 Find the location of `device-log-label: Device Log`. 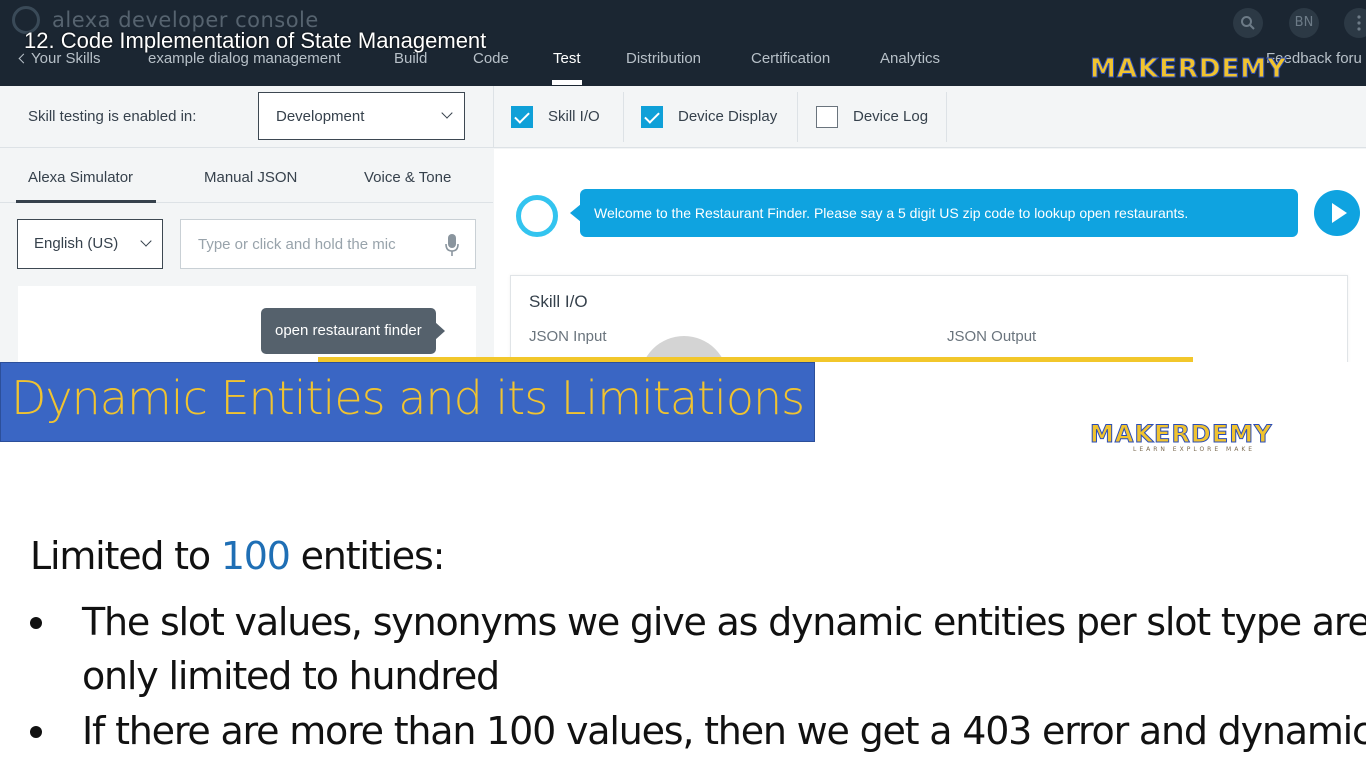

device-log-label: Device Log is located at coordinates (891, 116).